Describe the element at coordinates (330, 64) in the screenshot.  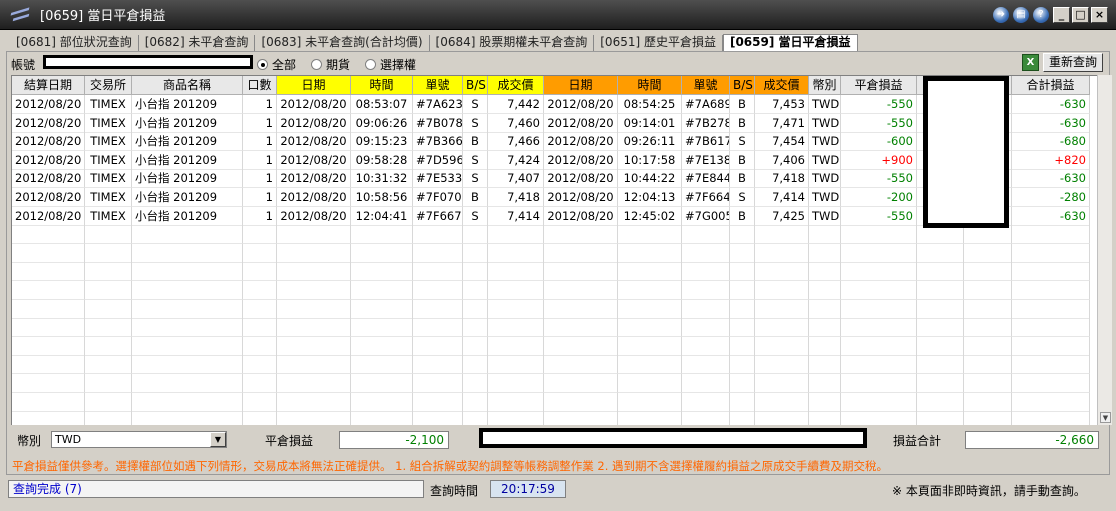
I see `radio-futures: 期貨` at that location.